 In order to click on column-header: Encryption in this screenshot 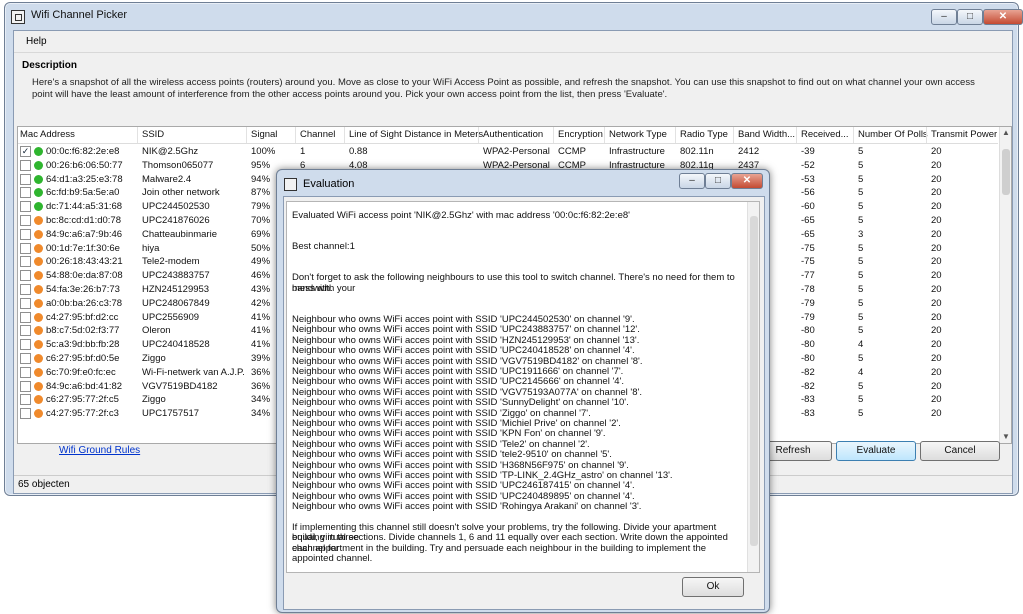, I will do `click(580, 134)`.